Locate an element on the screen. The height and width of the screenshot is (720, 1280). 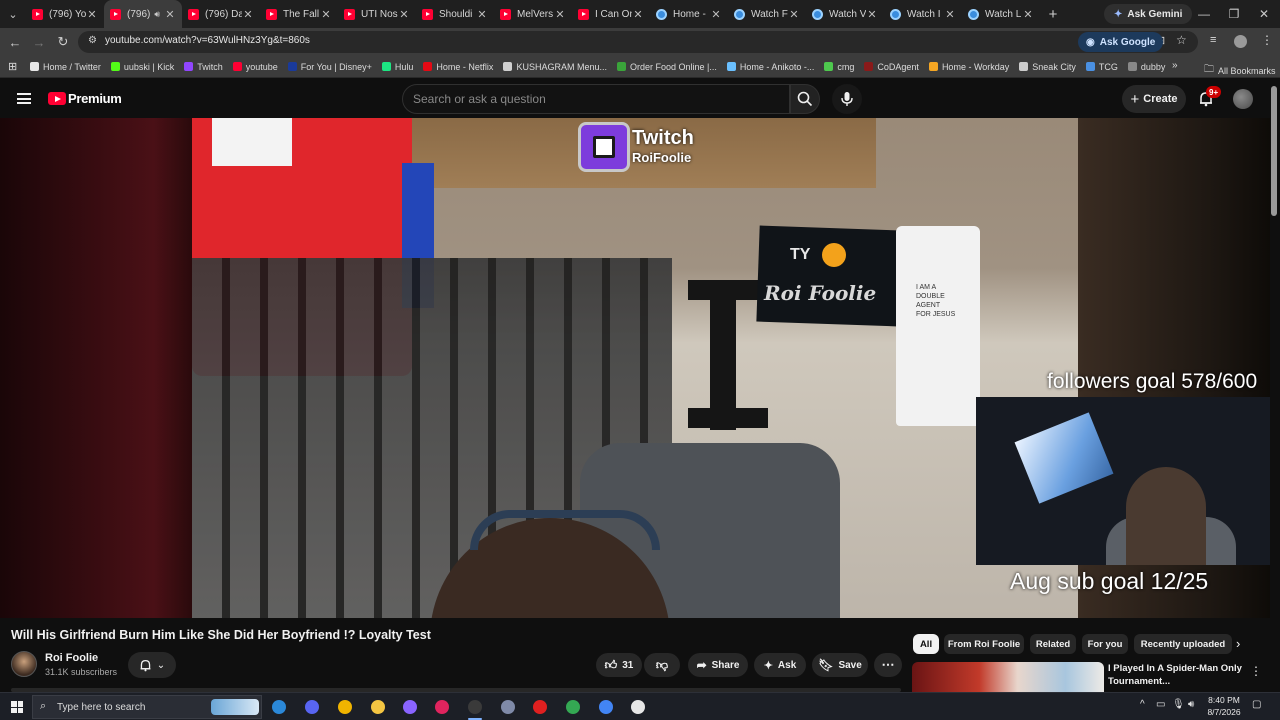
notification-center-icon: ▢ is located at coordinates (1256, 704).